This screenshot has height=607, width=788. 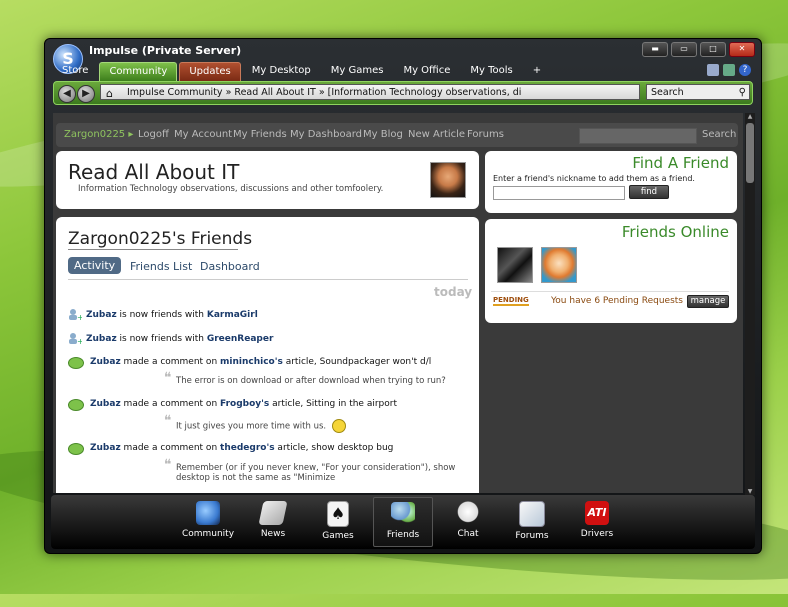 What do you see at coordinates (719, 134) in the screenshot?
I see `site-search-button: Search` at bounding box center [719, 134].